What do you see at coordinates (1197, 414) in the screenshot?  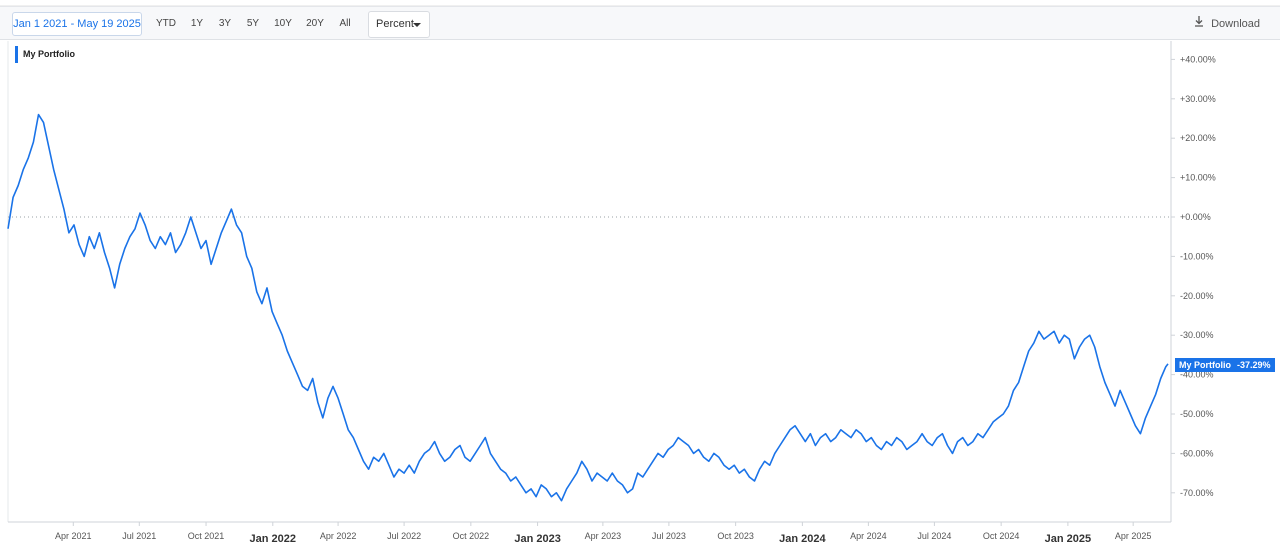 I see `y-tick-label: -50.00%` at bounding box center [1197, 414].